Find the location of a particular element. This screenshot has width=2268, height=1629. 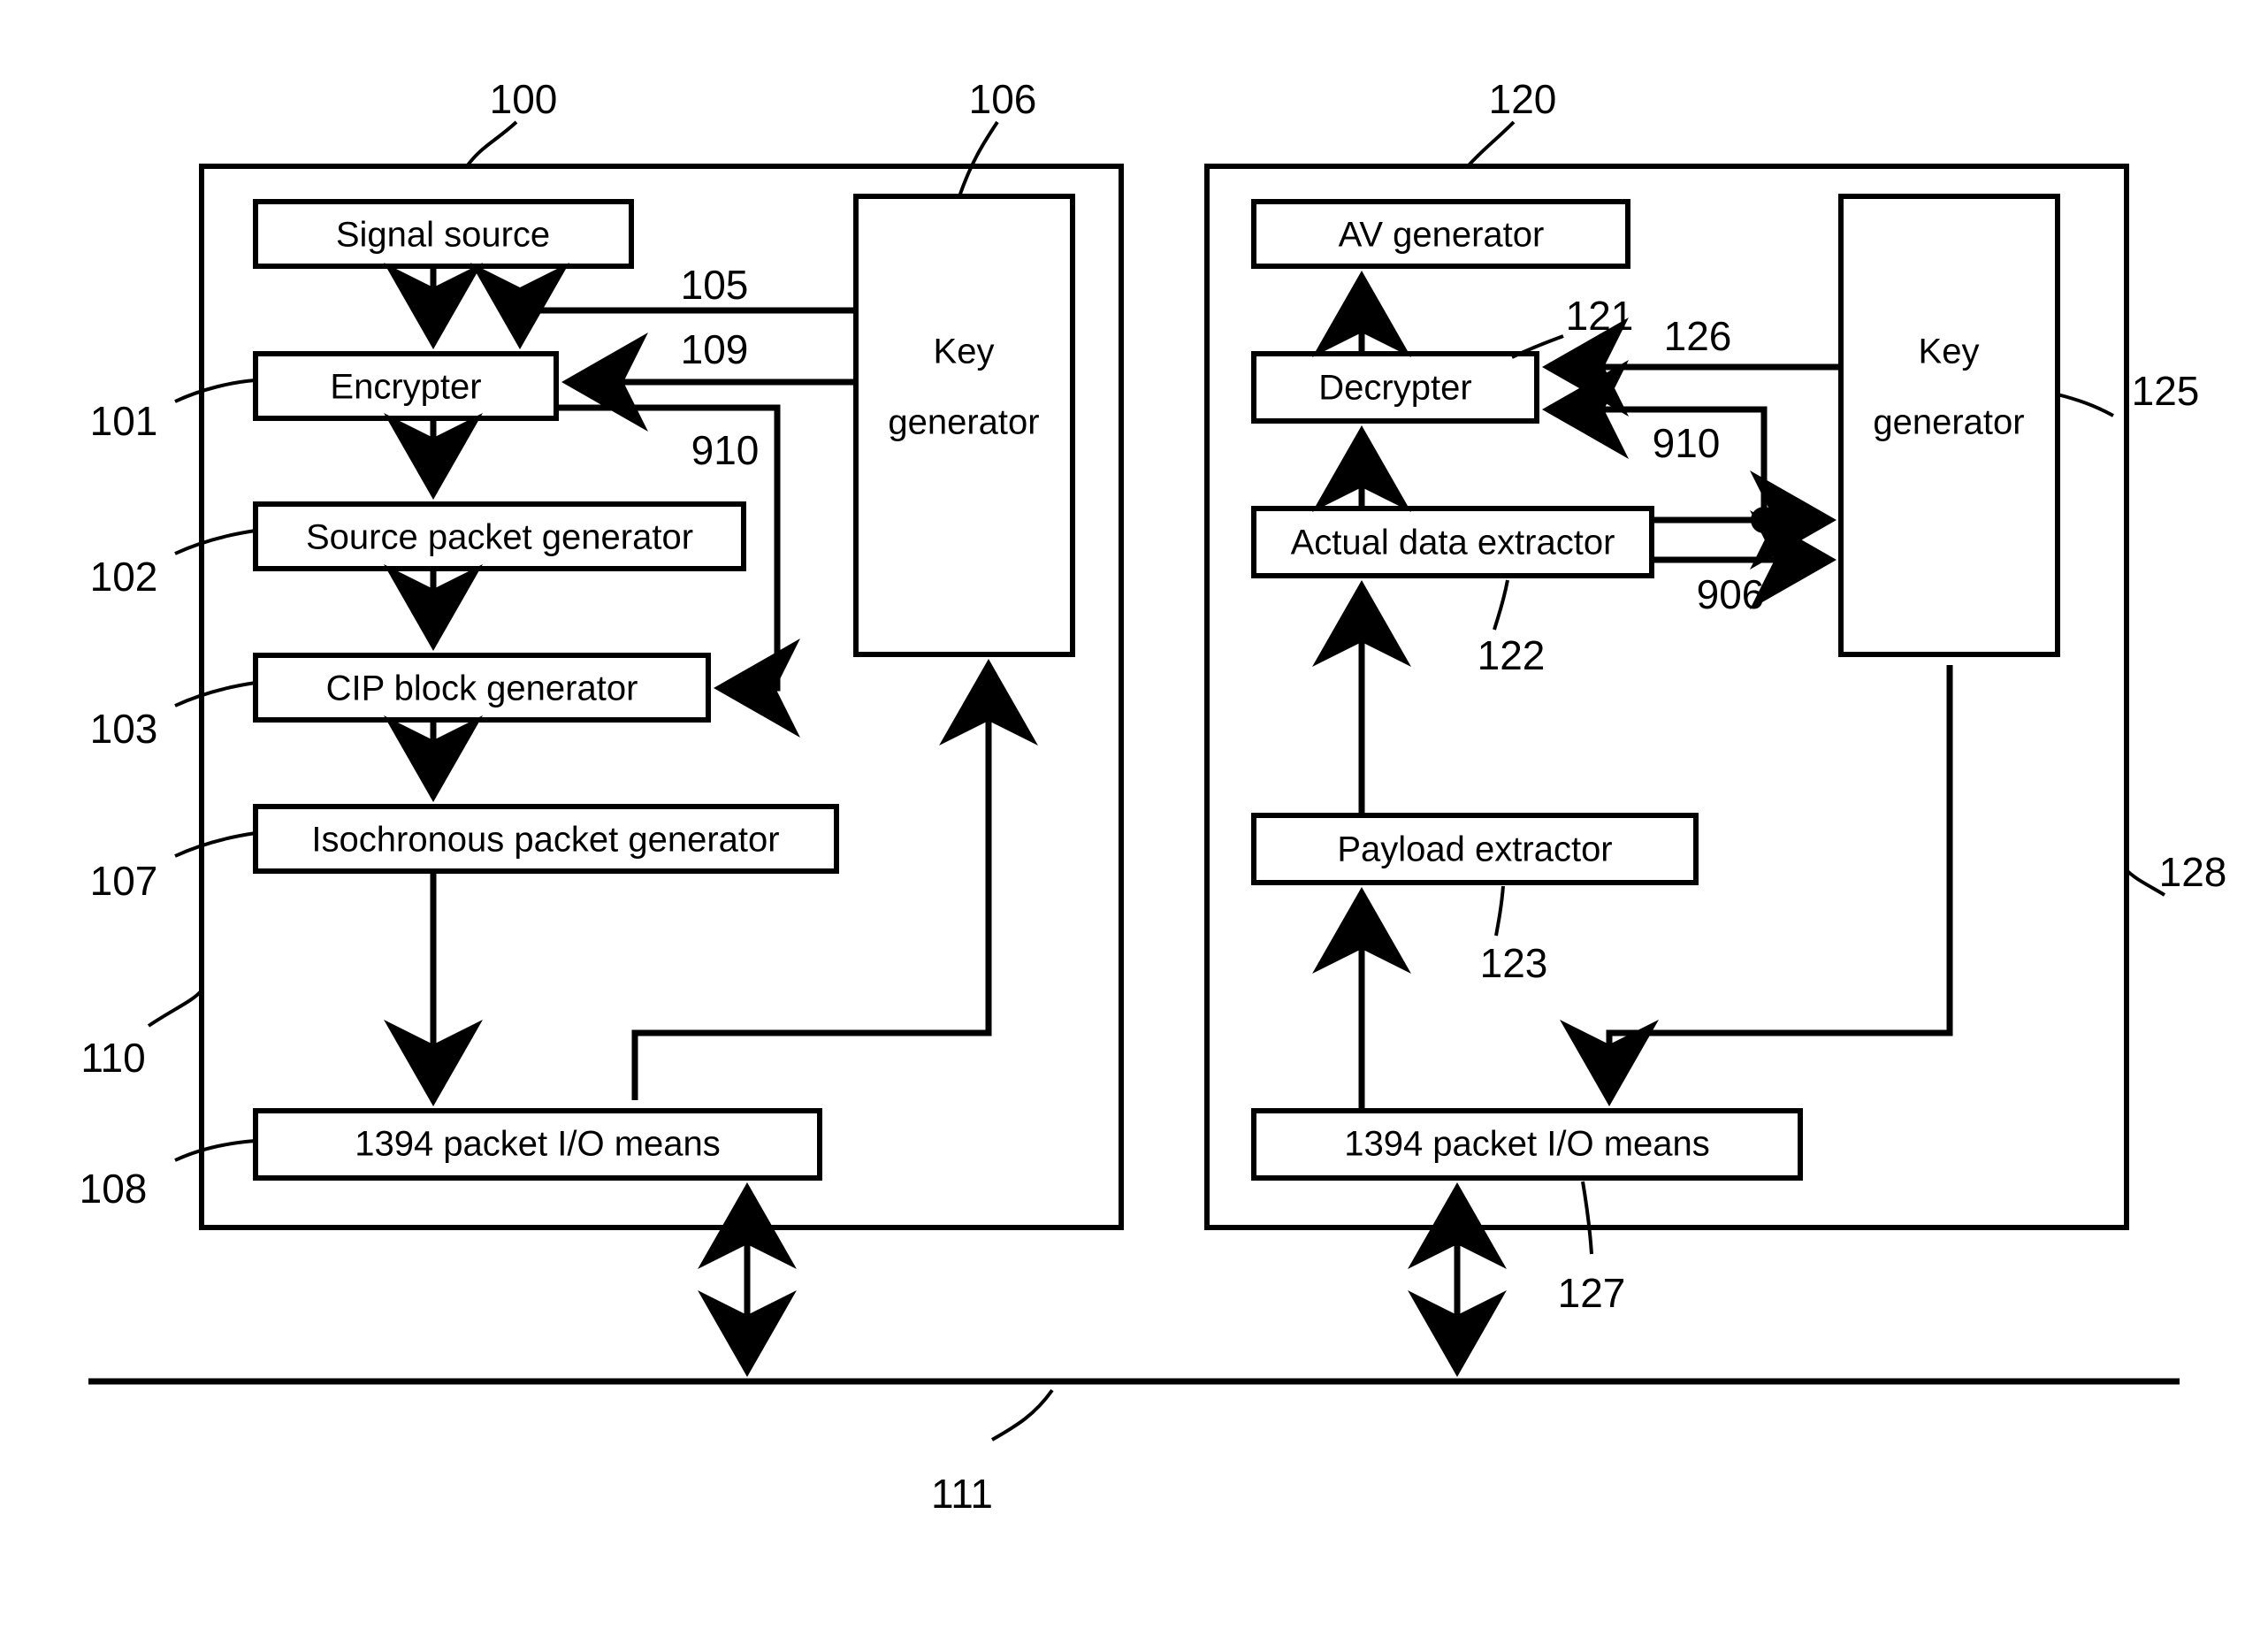

ref-128: 128 is located at coordinates (2193, 872).